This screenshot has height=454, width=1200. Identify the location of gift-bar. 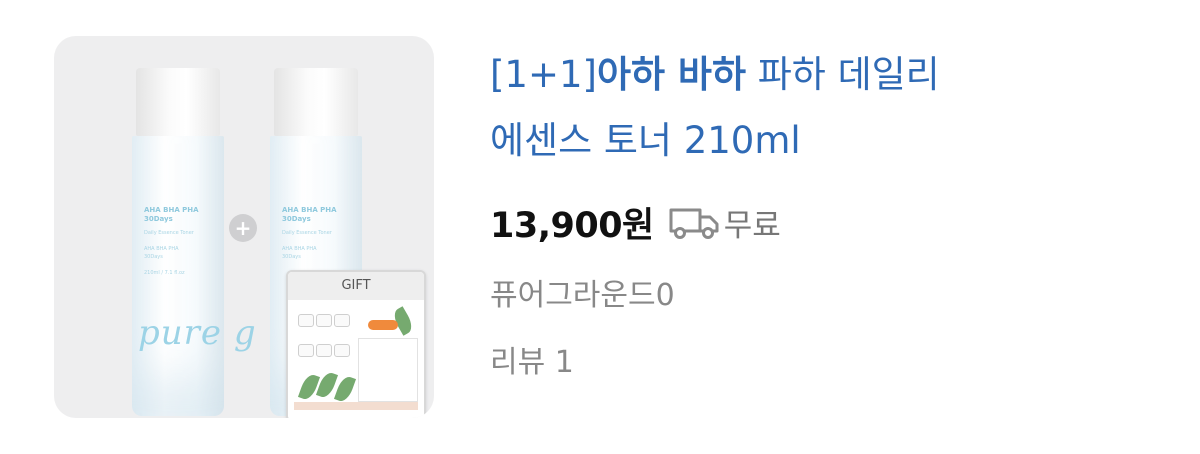
(356, 406).